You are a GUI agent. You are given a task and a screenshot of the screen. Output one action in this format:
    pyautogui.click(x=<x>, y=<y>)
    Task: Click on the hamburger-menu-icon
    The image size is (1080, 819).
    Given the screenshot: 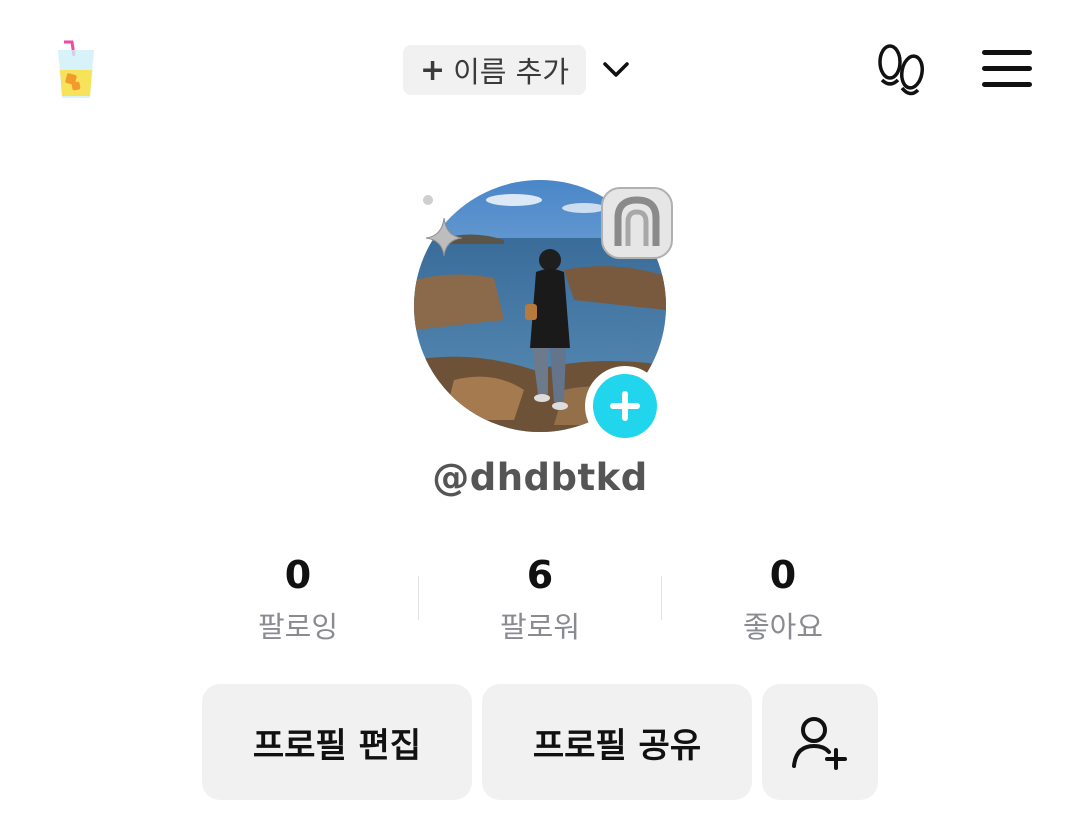 What is the action you would take?
    pyautogui.click(x=1007, y=69)
    